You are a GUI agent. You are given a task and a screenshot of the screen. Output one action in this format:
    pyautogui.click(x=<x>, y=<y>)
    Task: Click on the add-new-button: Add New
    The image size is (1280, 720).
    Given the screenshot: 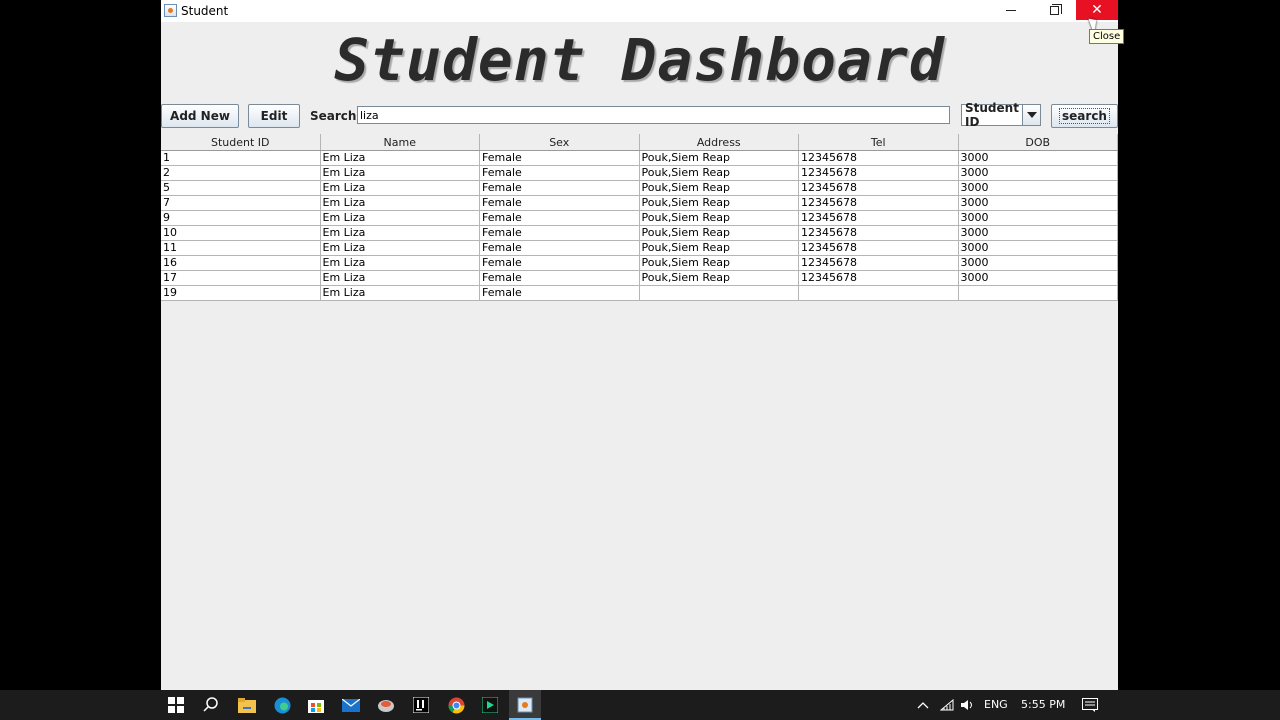 What is the action you would take?
    pyautogui.click(x=200, y=116)
    